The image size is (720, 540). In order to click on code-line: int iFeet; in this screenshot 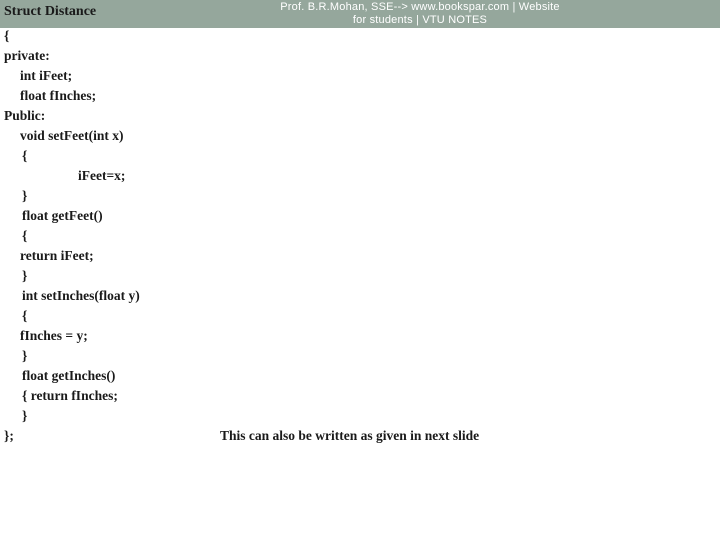, I will do `click(46, 75)`.